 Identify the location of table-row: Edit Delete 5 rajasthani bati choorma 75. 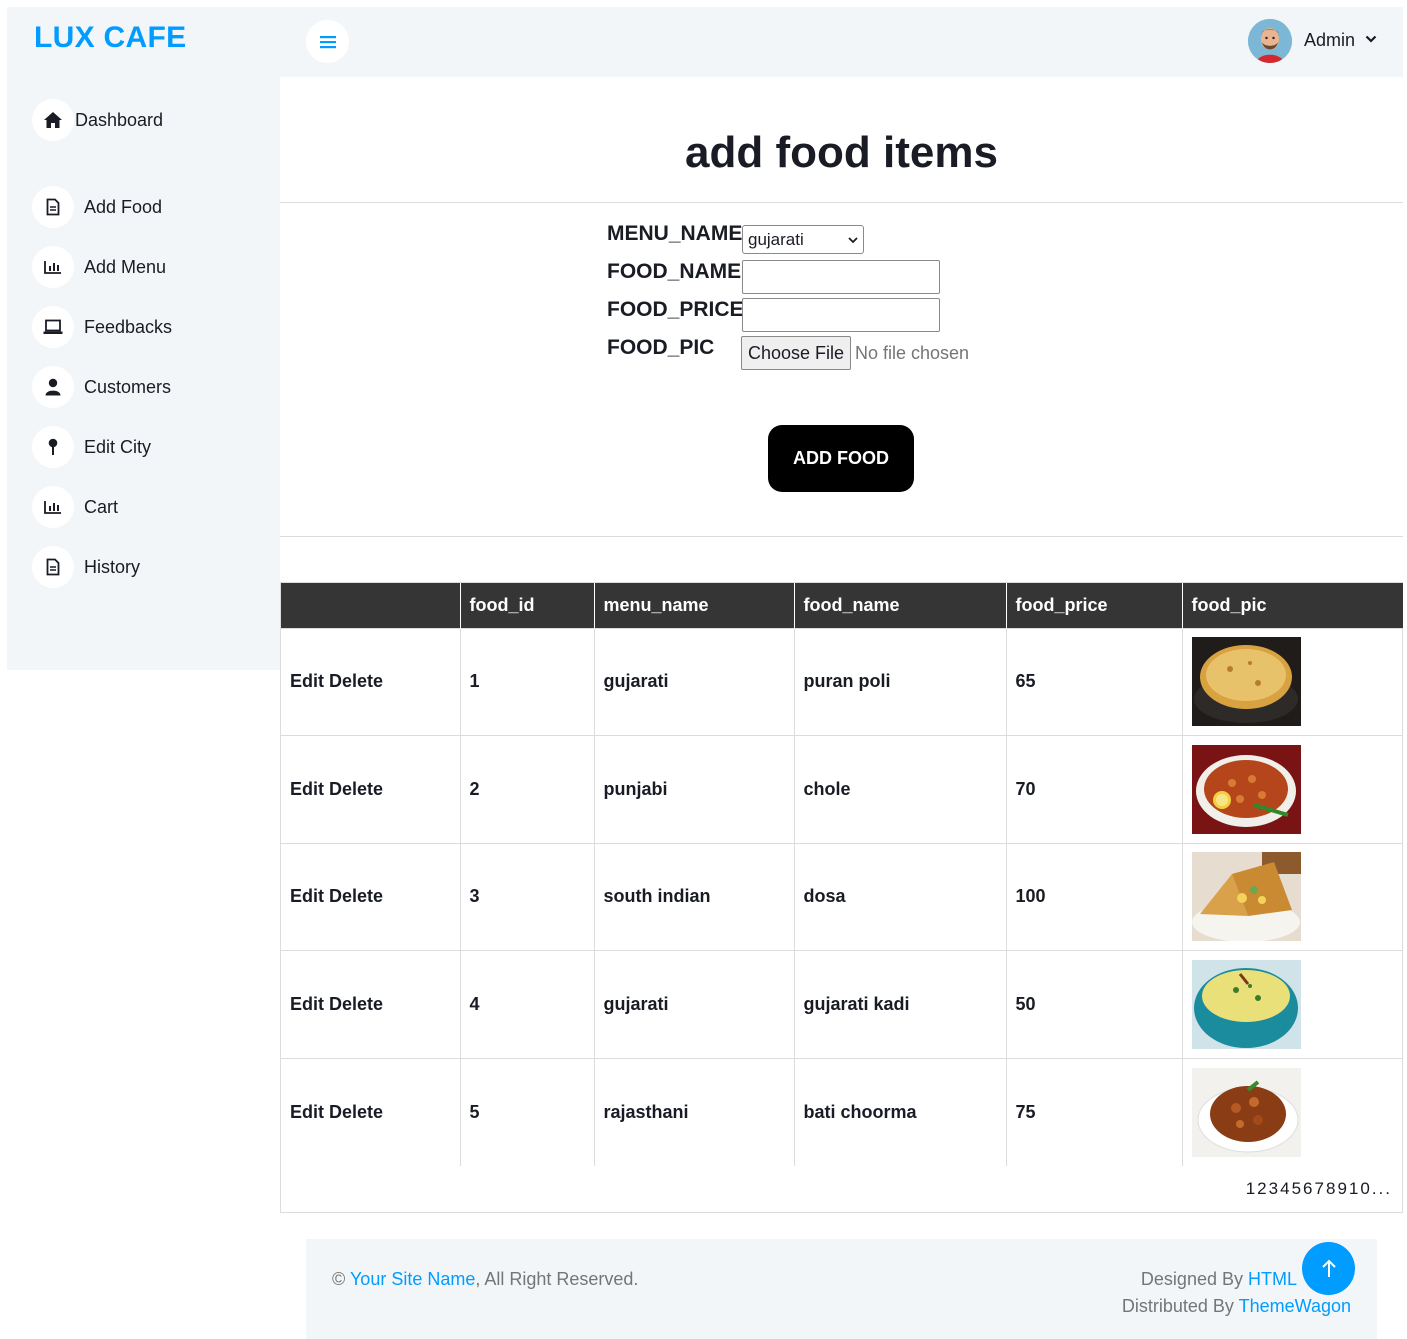
(842, 1111).